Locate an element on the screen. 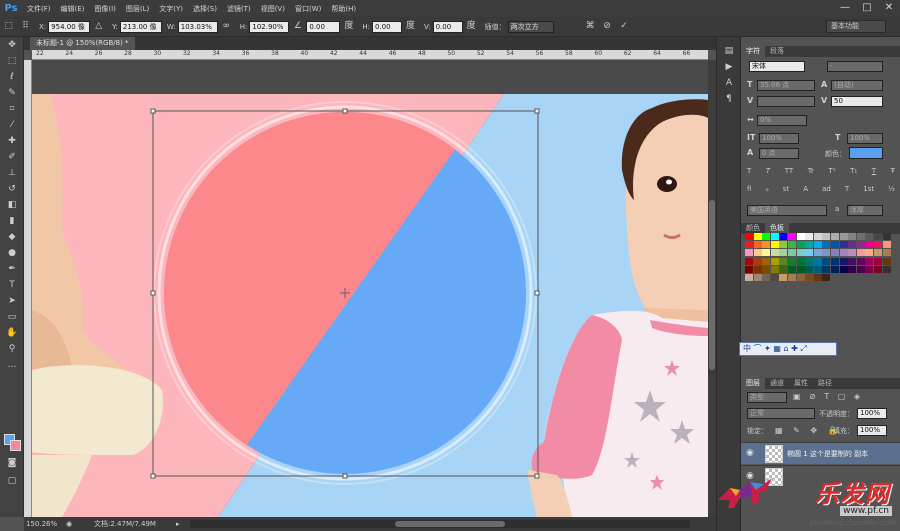 This screenshot has width=900, height=531. character-panel-icon: A is located at coordinates (729, 83).